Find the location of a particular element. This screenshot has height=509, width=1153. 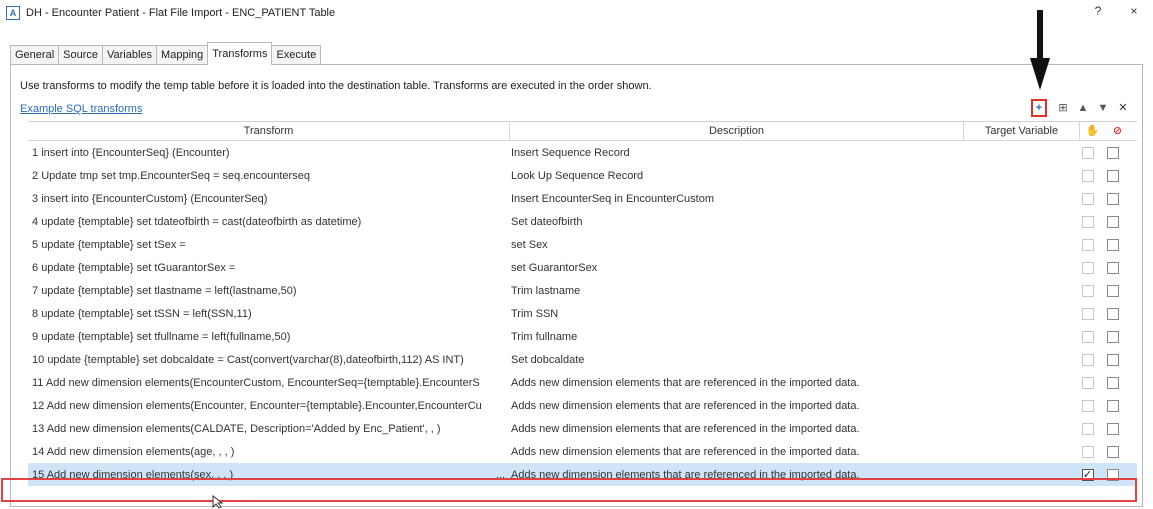

table-row: 5 update {temptable} set tSex = set Sex is located at coordinates (582, 244).